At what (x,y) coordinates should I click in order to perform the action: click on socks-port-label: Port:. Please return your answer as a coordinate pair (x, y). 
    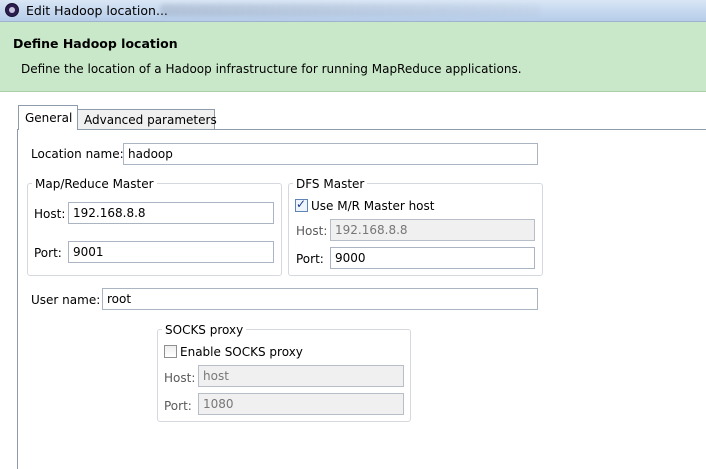
    Looking at the image, I should click on (178, 406).